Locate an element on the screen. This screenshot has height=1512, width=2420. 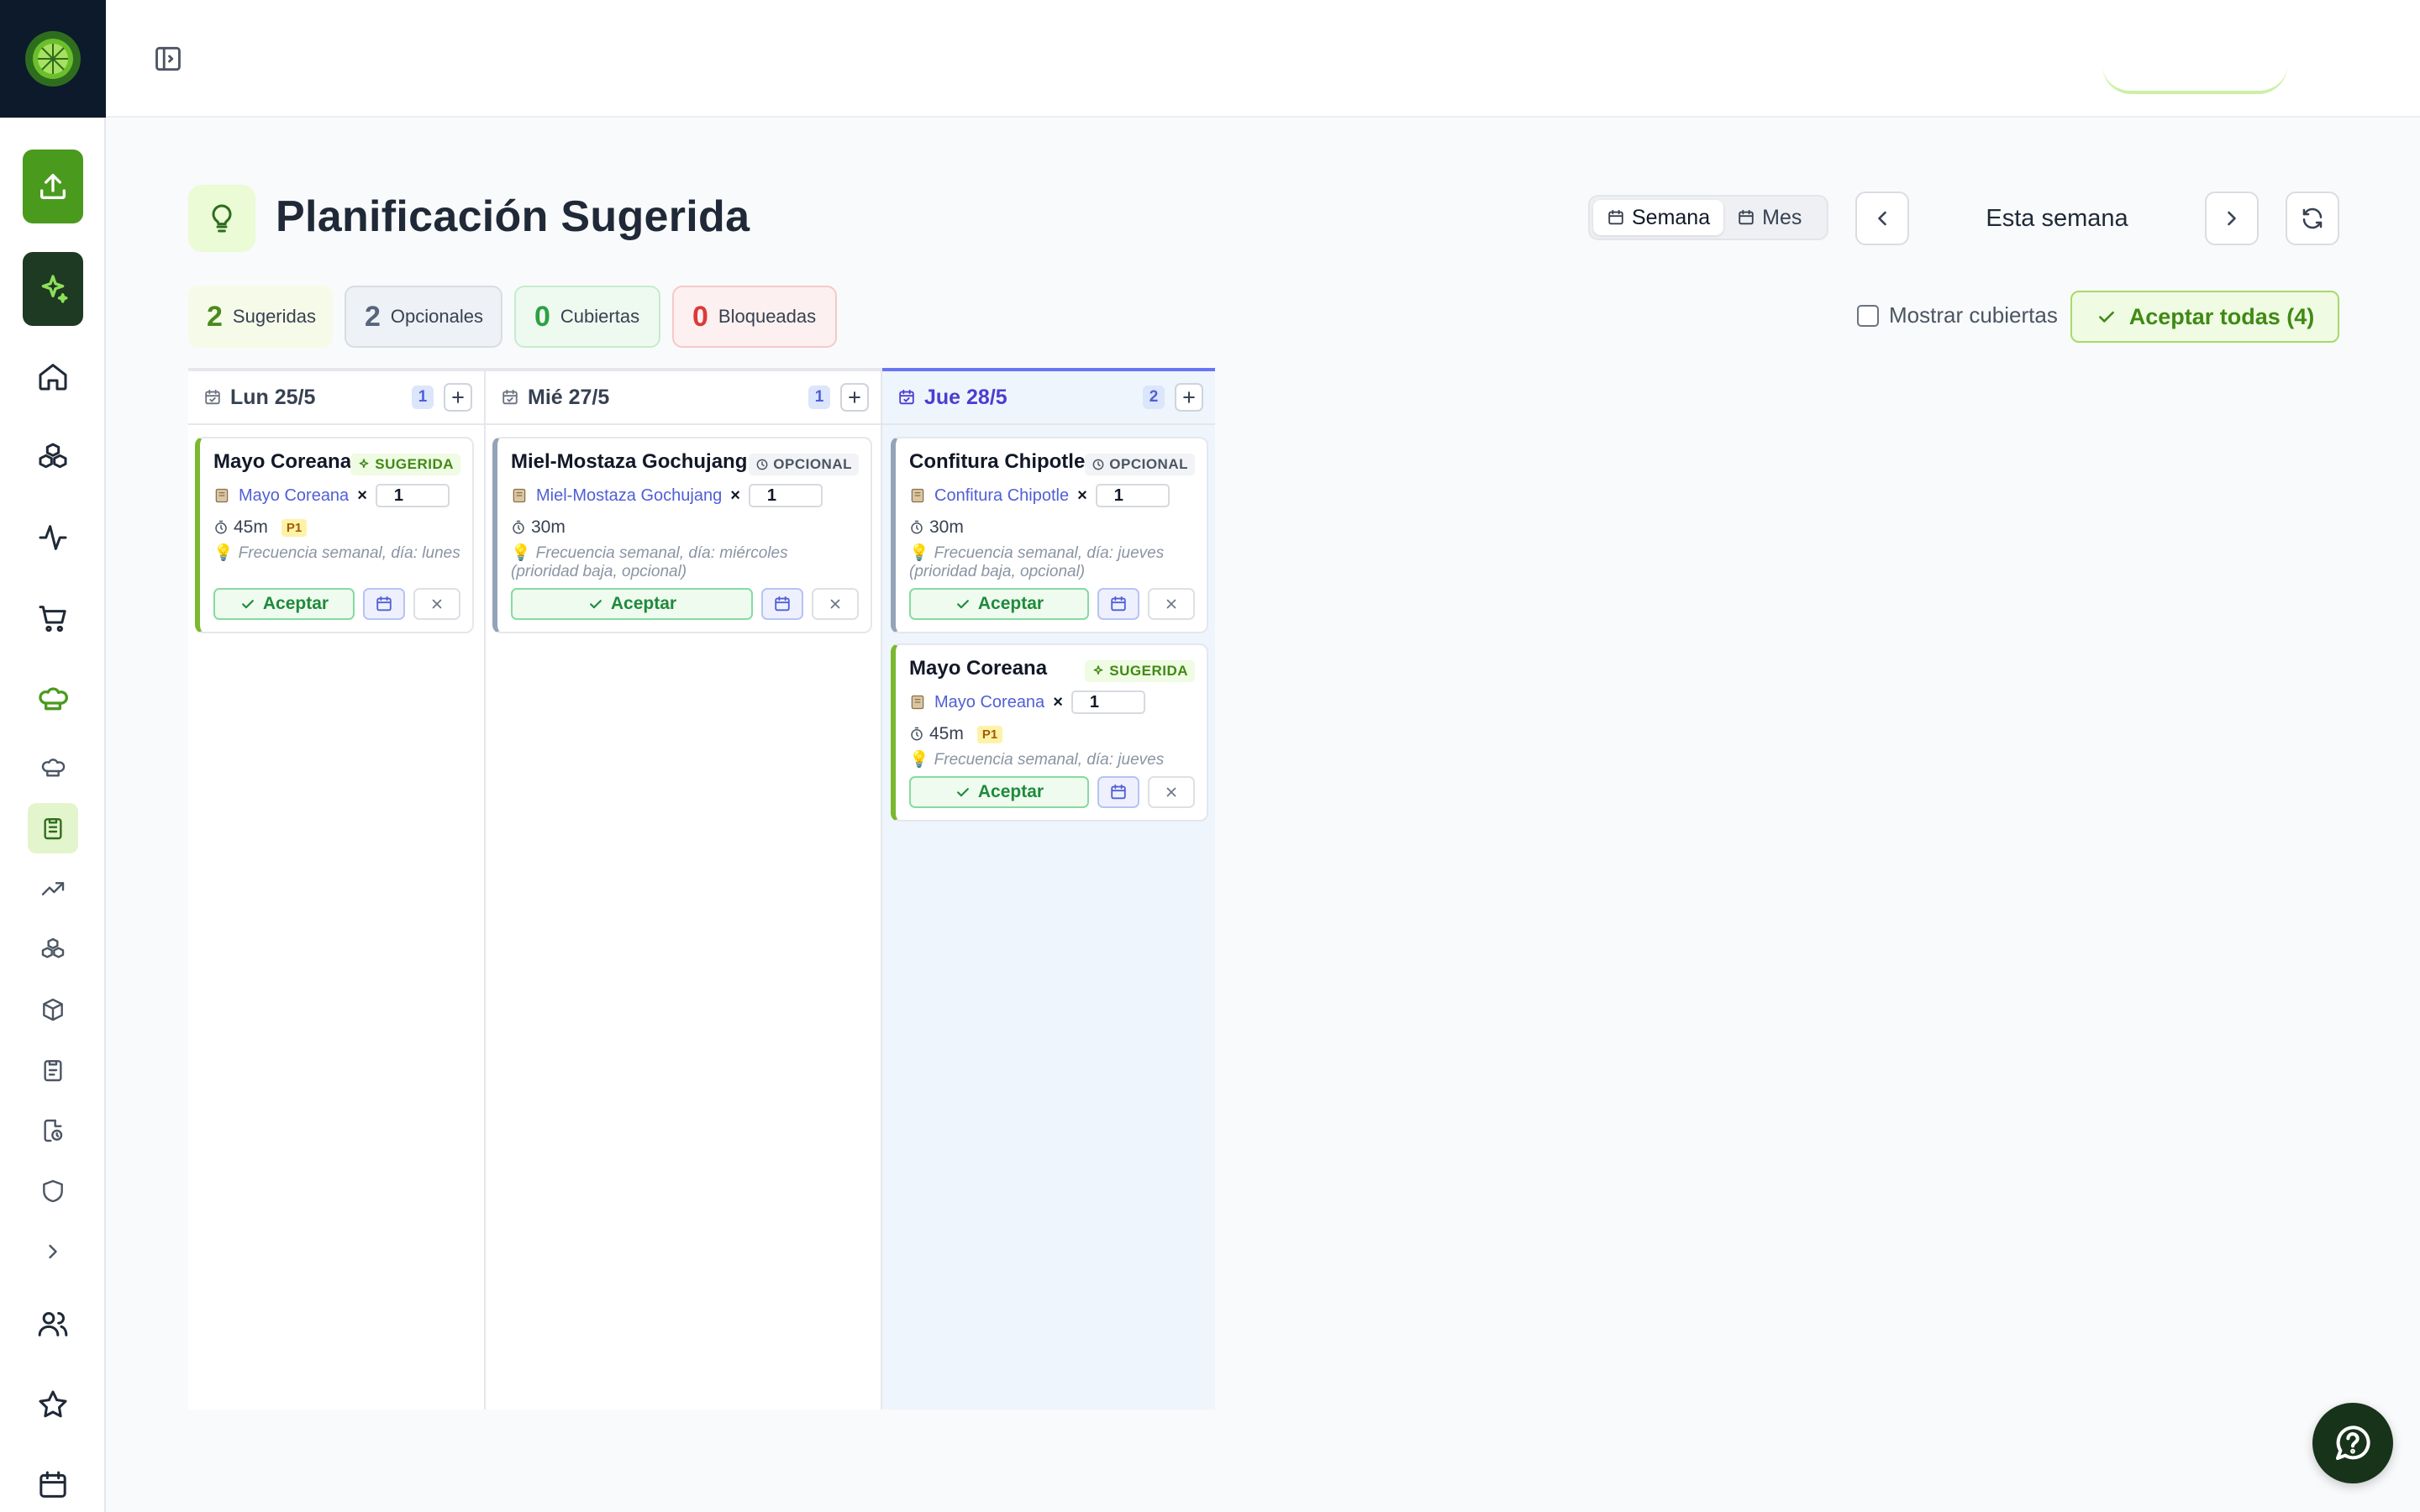
view-month-button: Mes is located at coordinates (1769, 217).